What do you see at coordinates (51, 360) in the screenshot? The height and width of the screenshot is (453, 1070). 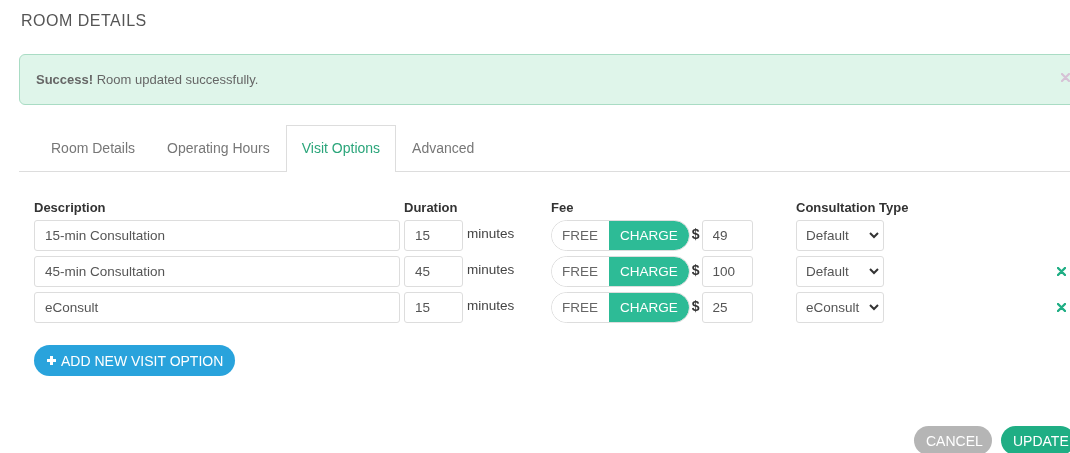 I see `plus-icon` at bounding box center [51, 360].